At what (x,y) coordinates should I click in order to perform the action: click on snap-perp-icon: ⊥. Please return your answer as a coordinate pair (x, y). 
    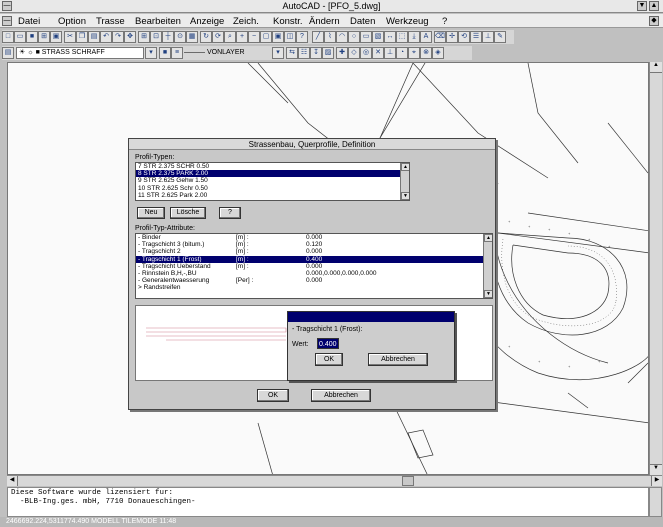
    Looking at the image, I should click on (390, 53).